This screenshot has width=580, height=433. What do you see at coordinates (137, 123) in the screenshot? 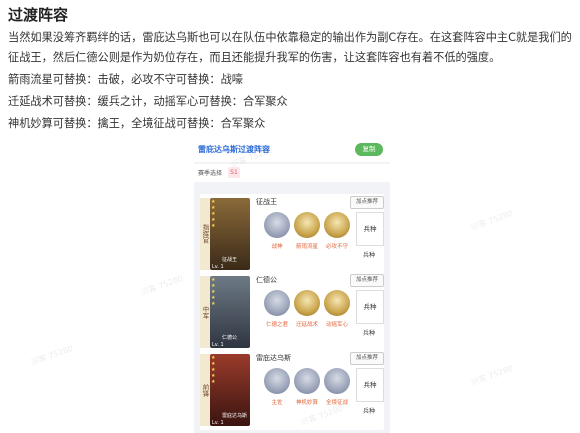
I see `article-paragraph-replace-3: 神机妙算可替换：擒王，全境征战可替换：合军聚众` at bounding box center [137, 123].